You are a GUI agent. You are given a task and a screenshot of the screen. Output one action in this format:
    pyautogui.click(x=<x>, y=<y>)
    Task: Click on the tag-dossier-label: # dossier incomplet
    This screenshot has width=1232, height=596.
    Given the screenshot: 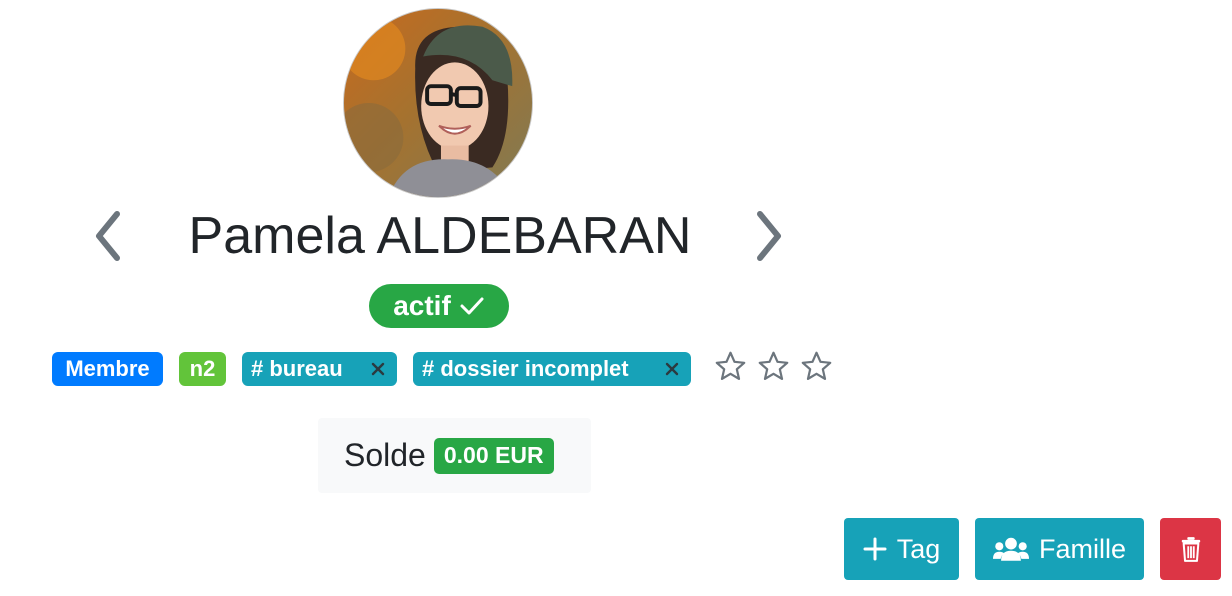 What is the action you would take?
    pyautogui.click(x=525, y=368)
    